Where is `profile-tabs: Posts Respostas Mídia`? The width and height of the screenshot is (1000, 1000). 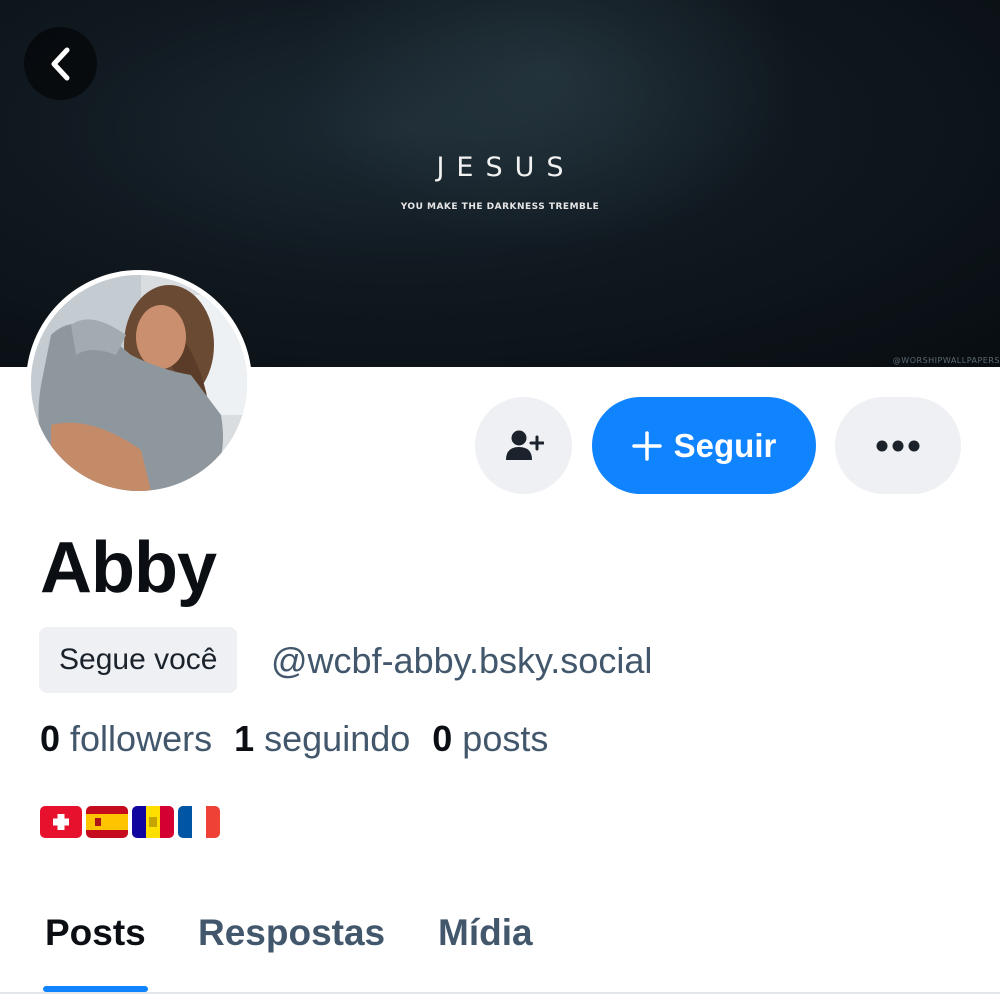 profile-tabs: Posts Respostas Mídia is located at coordinates (500, 956).